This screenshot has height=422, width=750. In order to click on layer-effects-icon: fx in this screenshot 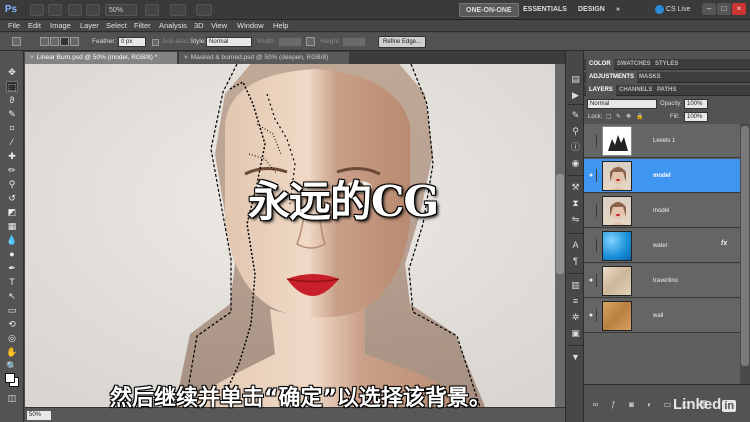, I will do `click(724, 243)`.